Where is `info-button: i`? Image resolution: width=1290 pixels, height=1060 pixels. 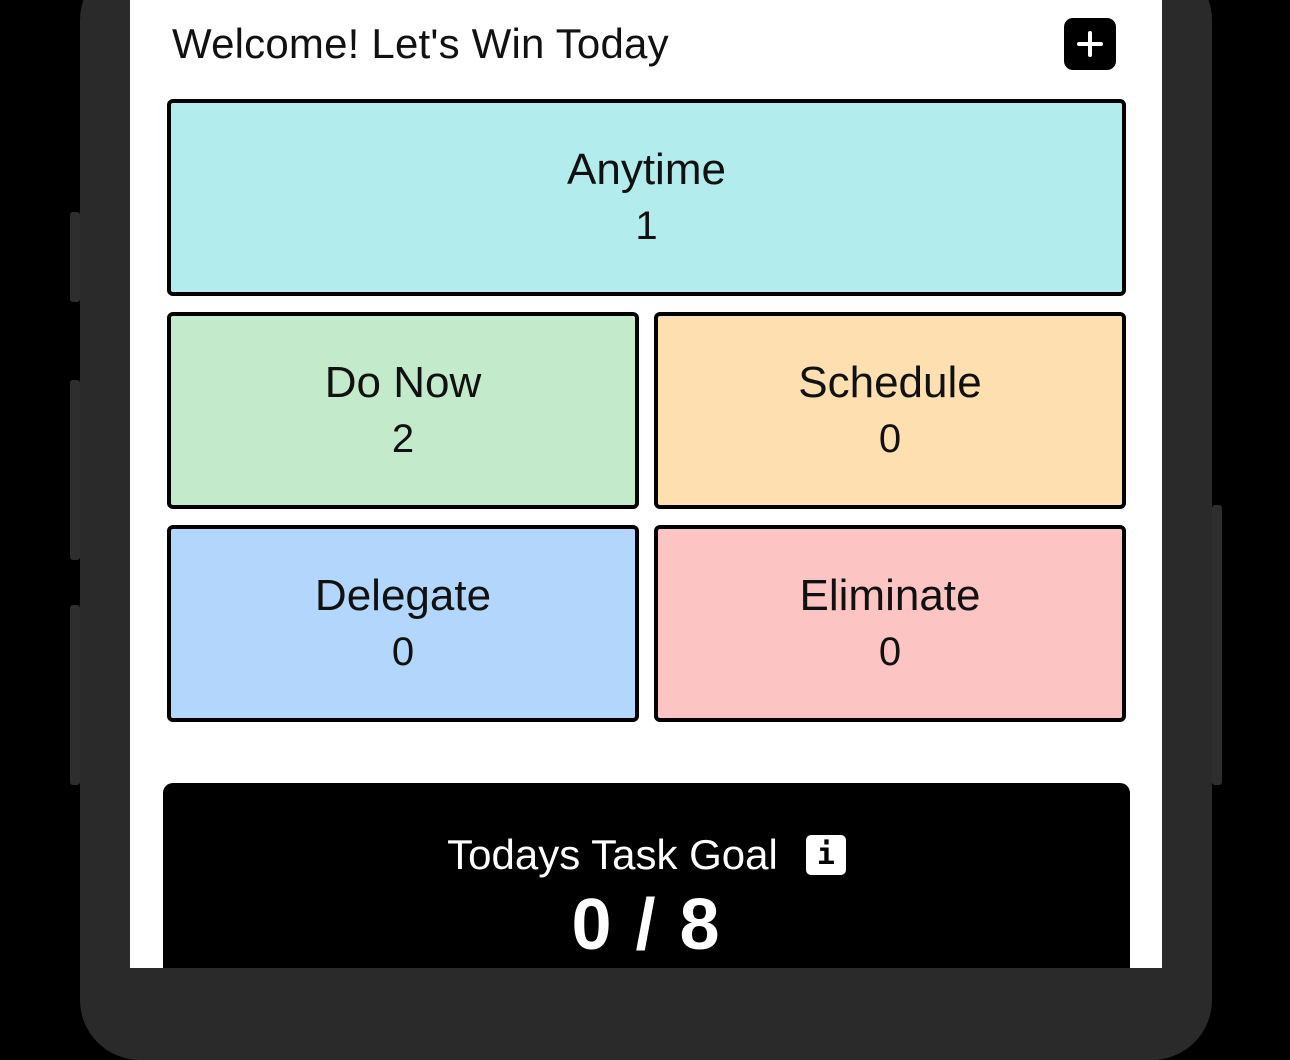 info-button: i is located at coordinates (825, 855).